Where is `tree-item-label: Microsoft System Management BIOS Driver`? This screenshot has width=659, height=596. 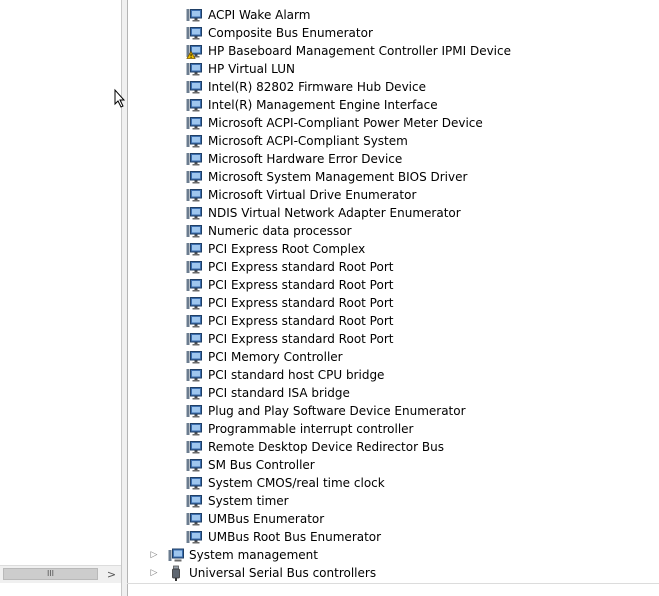
tree-item-label: Microsoft System Management BIOS Driver is located at coordinates (338, 177).